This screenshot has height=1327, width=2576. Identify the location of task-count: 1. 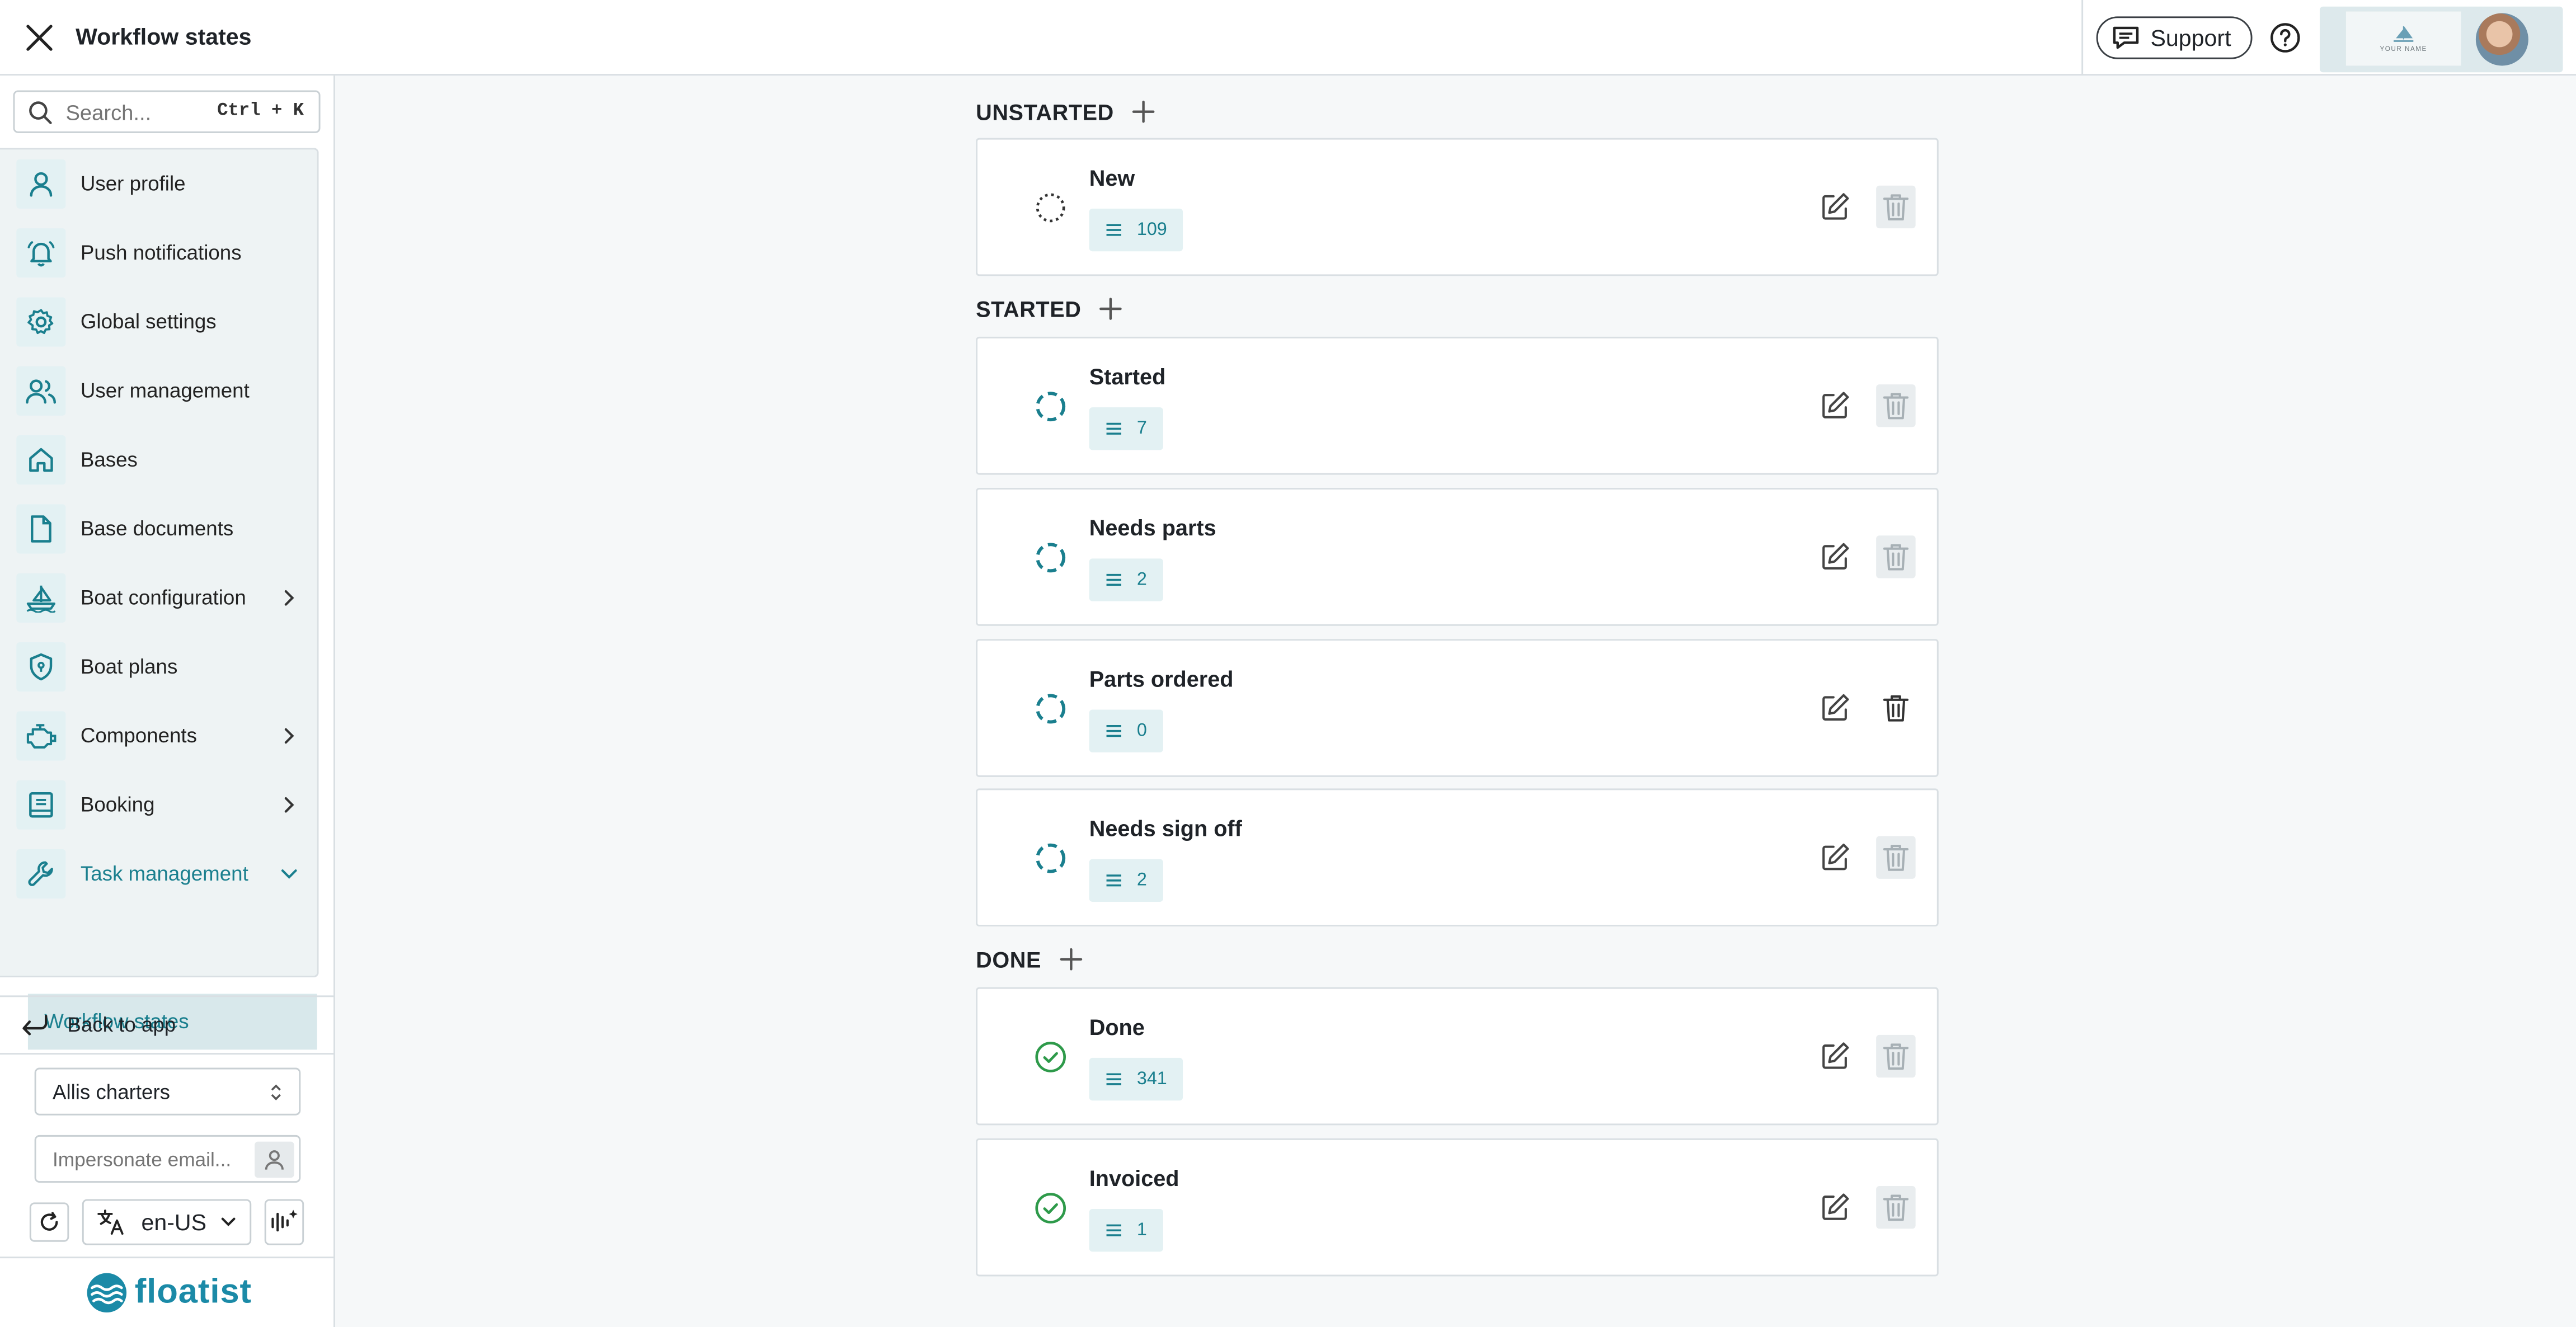
(1141, 1230).